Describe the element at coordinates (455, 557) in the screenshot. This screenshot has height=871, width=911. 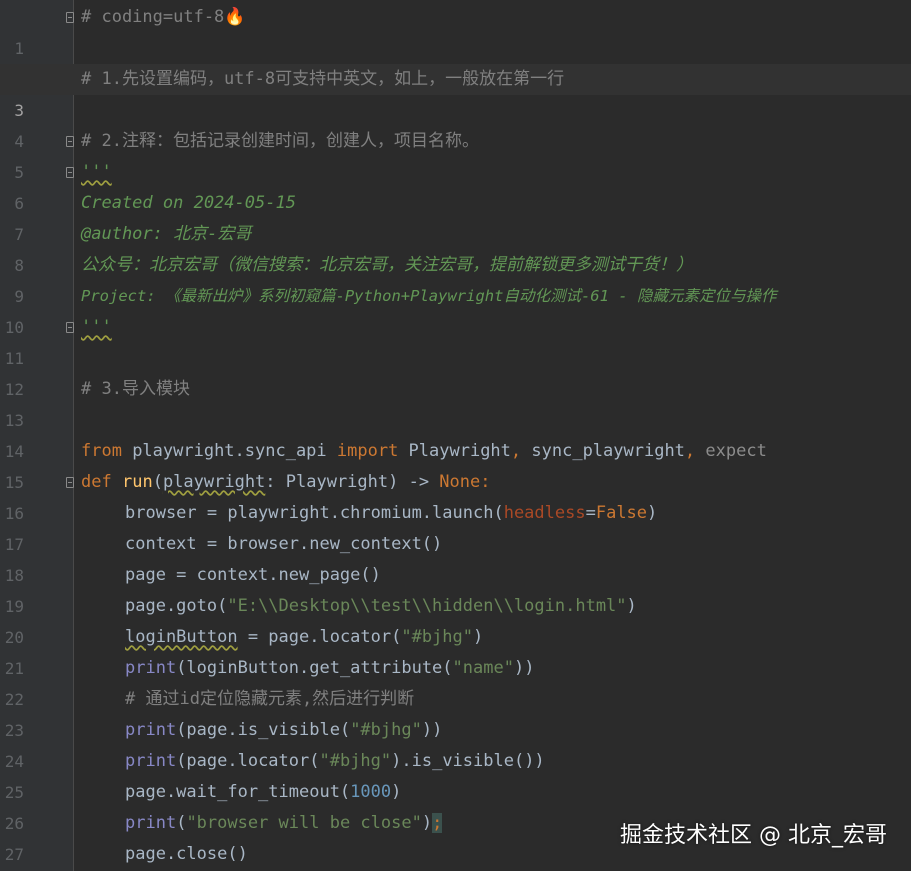
I see `code-line-18: 18 context = browser.new_context()` at that location.